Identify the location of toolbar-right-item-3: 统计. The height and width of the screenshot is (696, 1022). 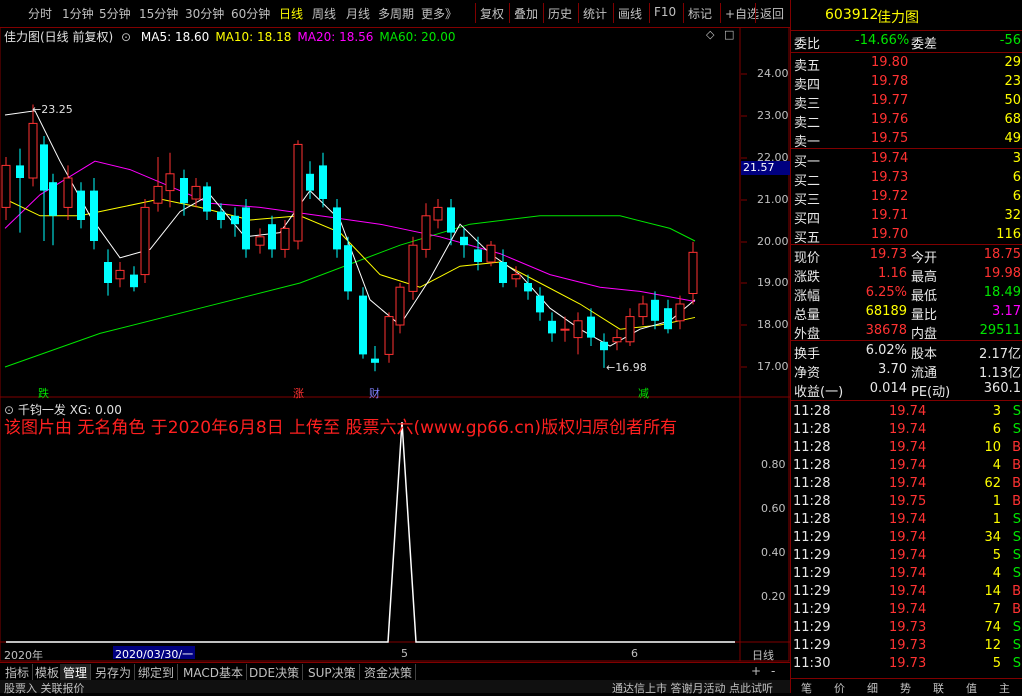
(595, 13).